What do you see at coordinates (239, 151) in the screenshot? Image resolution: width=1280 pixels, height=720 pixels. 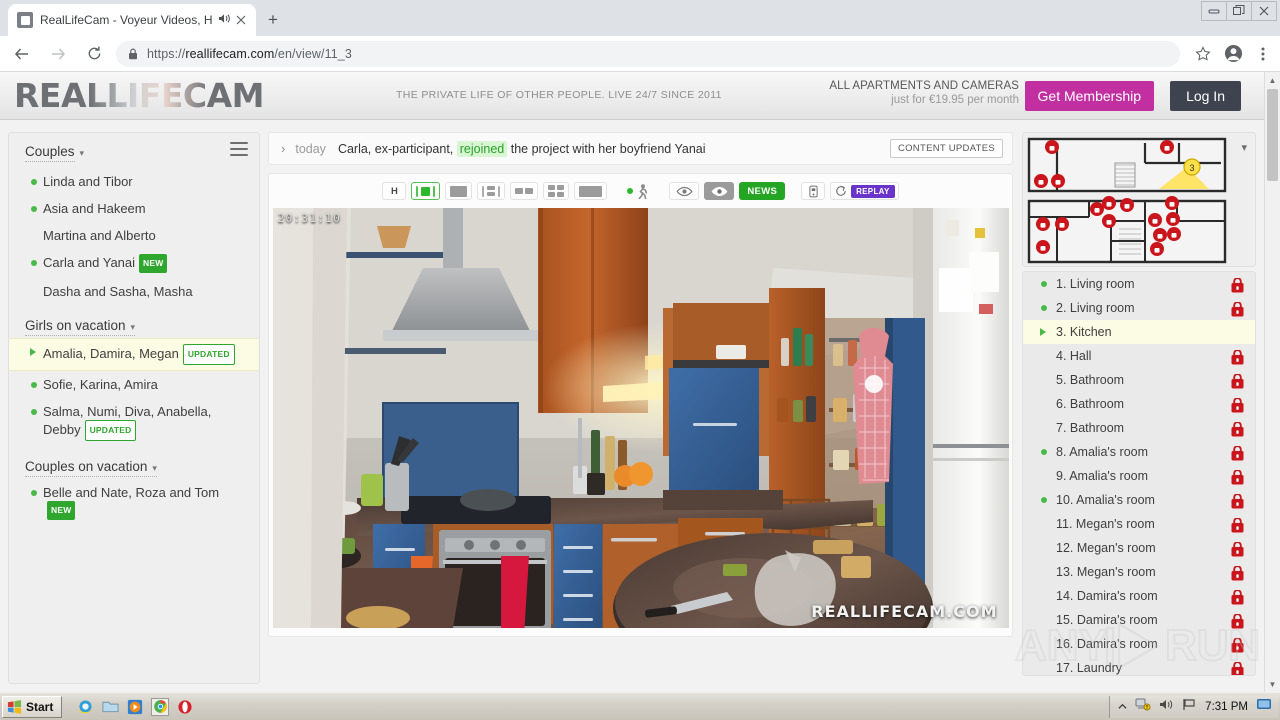 I see `menu-hamburger-icon` at bounding box center [239, 151].